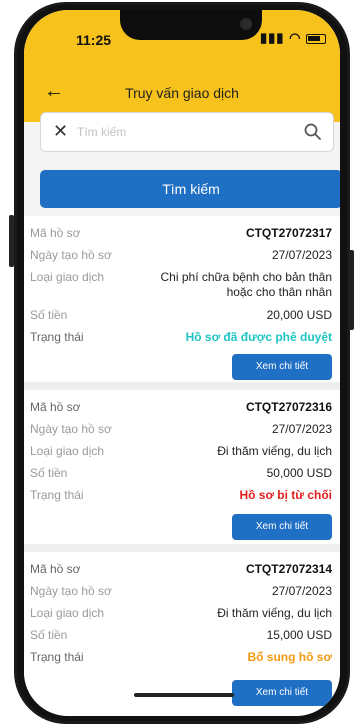 The height and width of the screenshot is (727, 363). I want to click on search-icon, so click(313, 132).